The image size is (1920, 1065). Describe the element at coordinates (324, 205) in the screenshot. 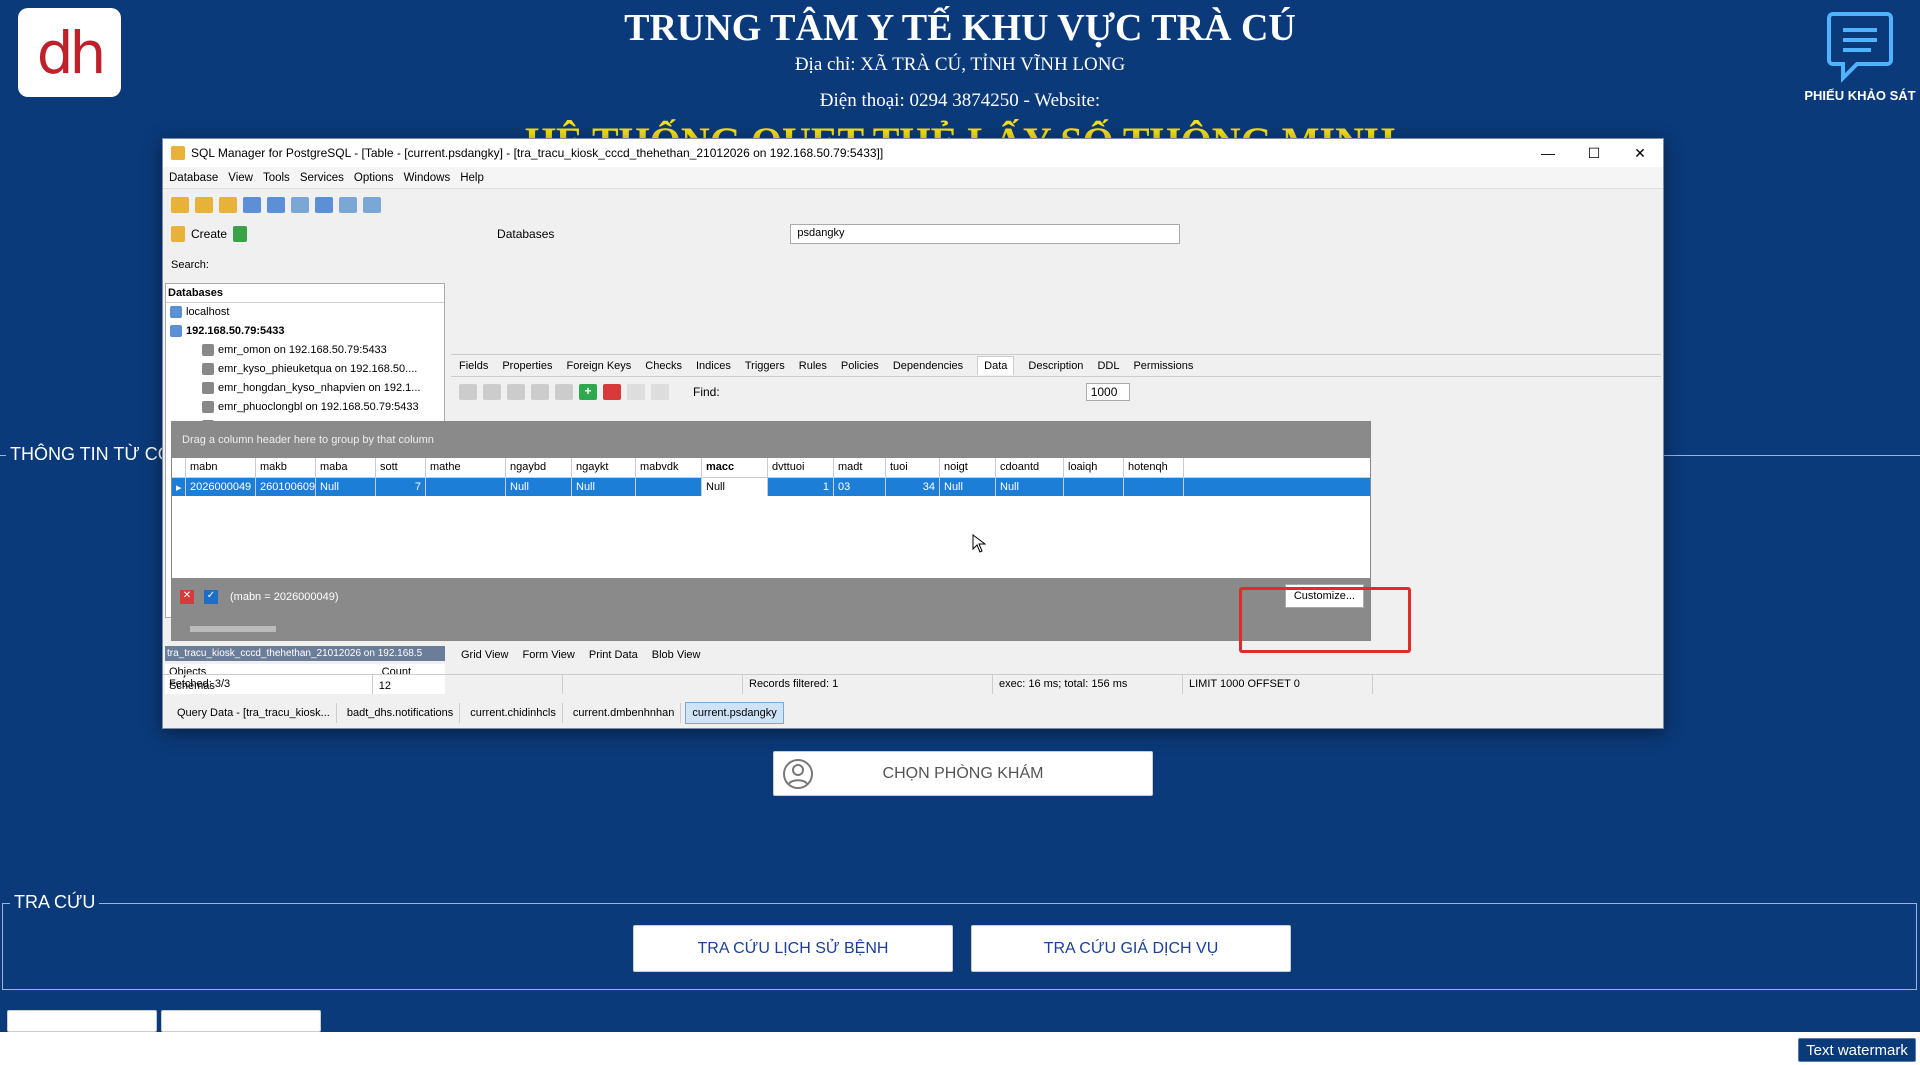

I see `users-icon` at that location.